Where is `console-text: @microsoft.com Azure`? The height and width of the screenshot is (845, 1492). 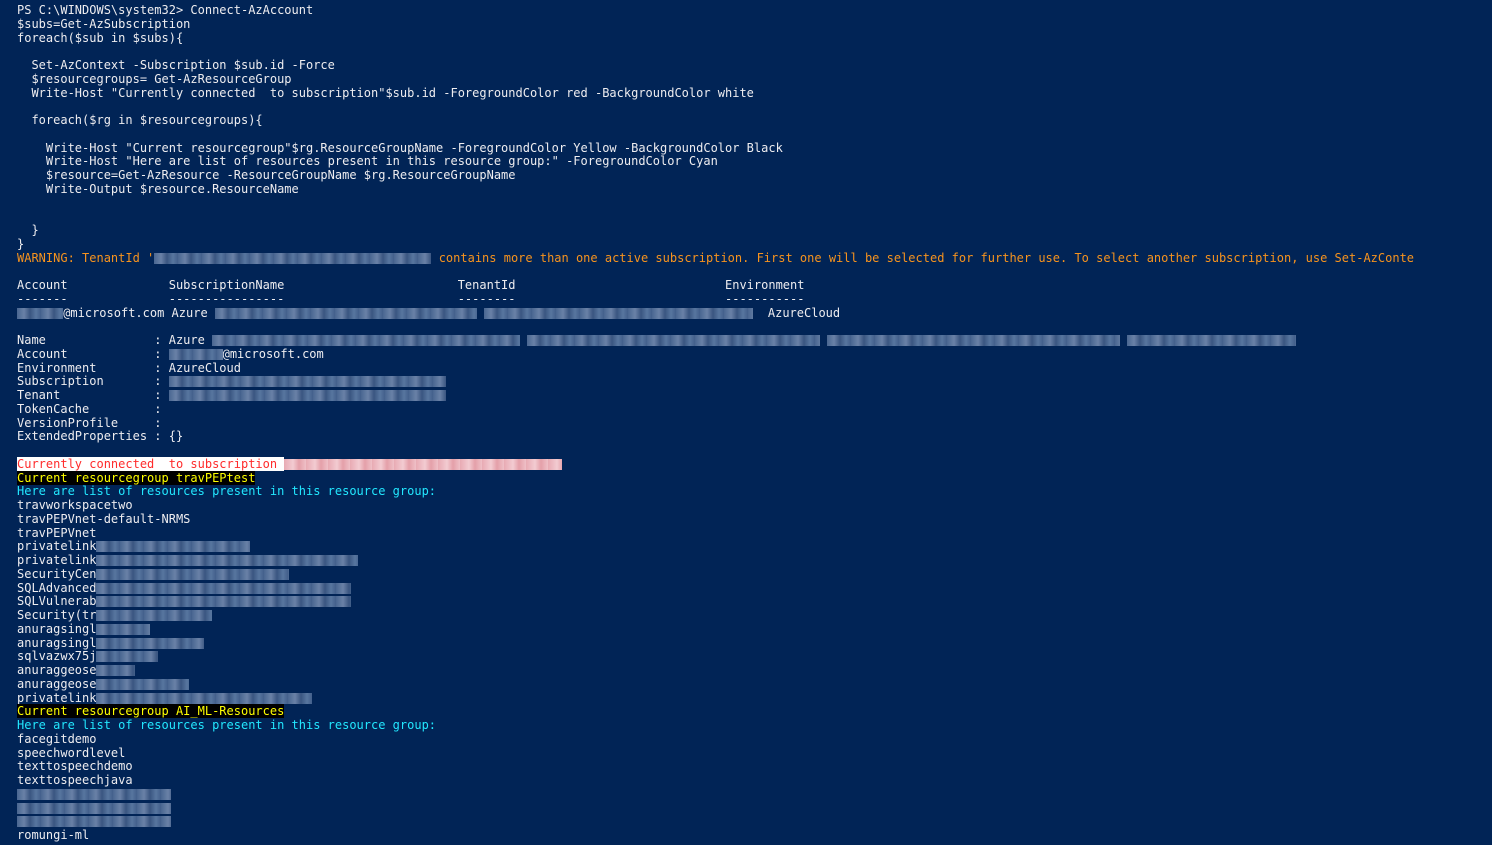 console-text: @microsoft.com Azure is located at coordinates (139, 312).